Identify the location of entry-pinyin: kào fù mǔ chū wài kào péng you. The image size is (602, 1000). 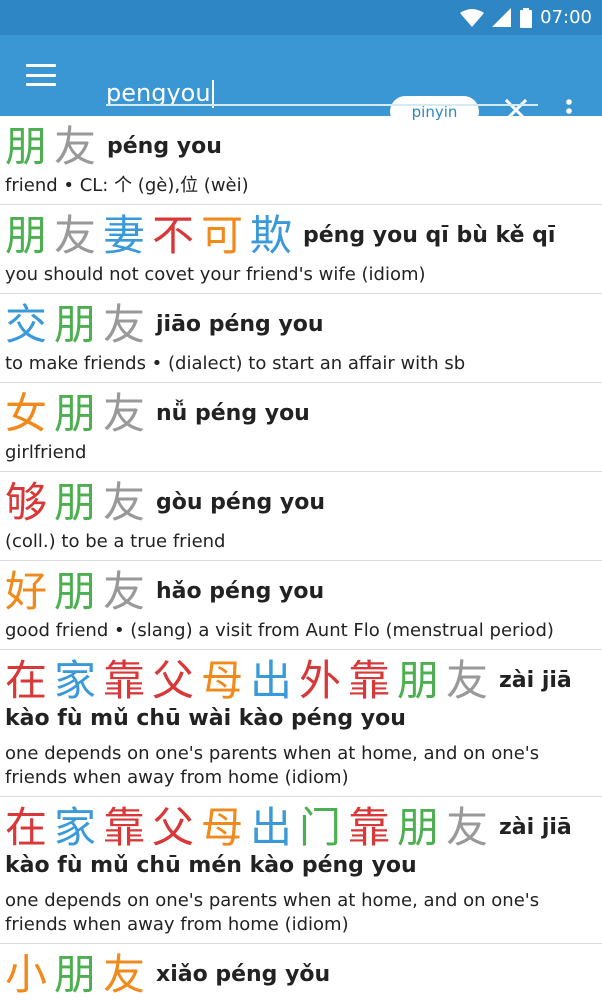
(205, 718).